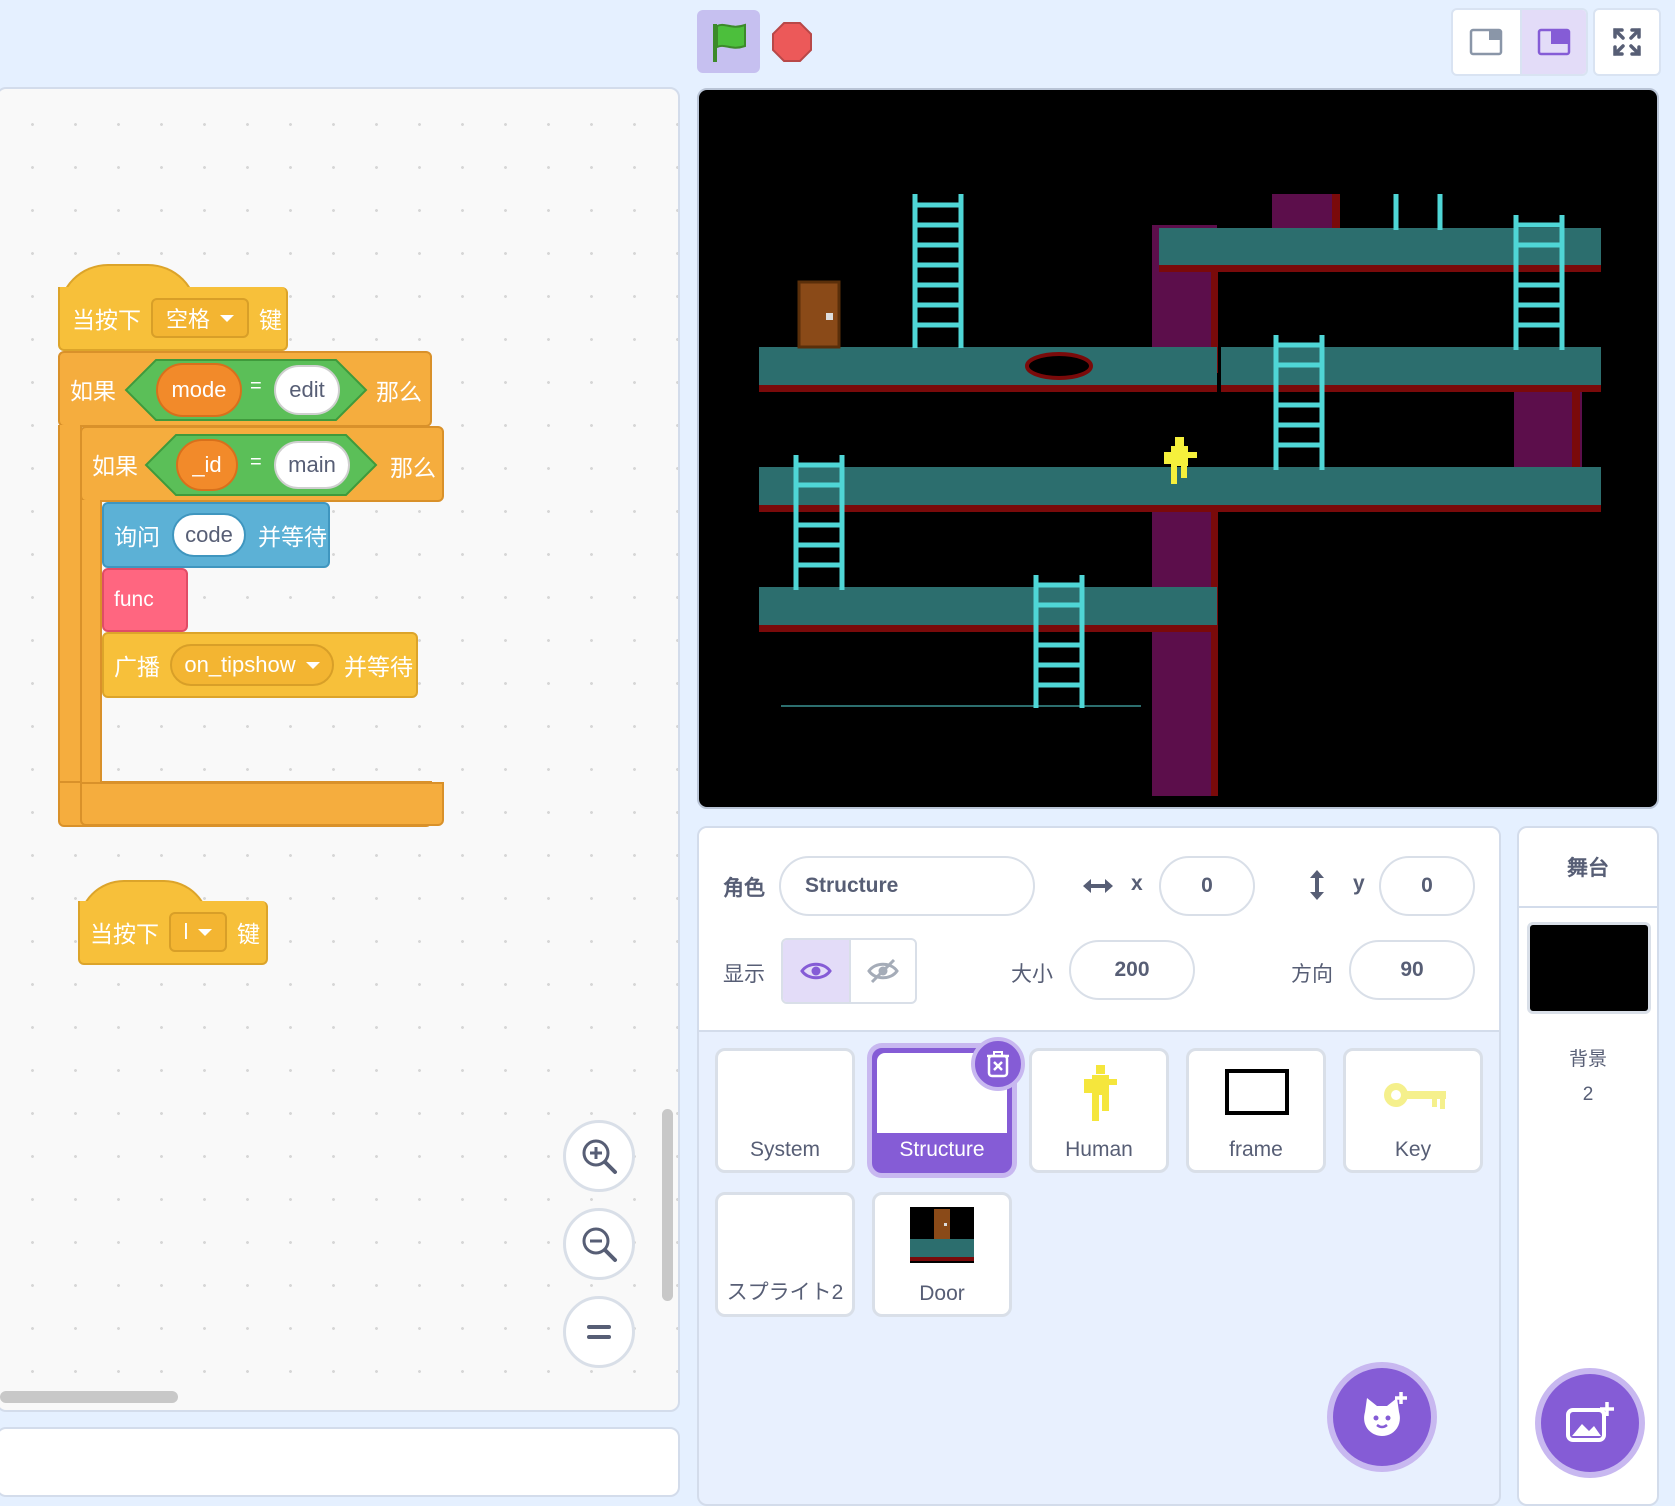 The height and width of the screenshot is (1506, 1675). I want to click on zoom-in-button, so click(599, 1156).